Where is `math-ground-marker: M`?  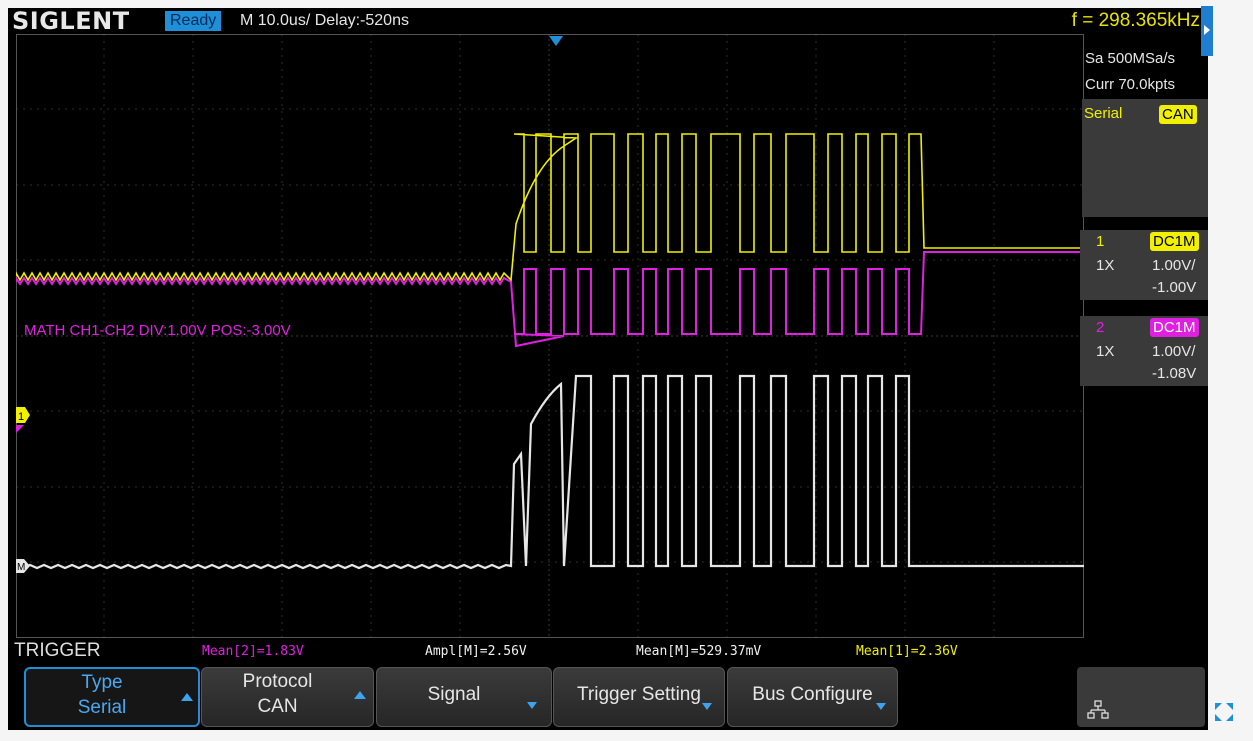
math-ground-marker: M is located at coordinates (23, 566).